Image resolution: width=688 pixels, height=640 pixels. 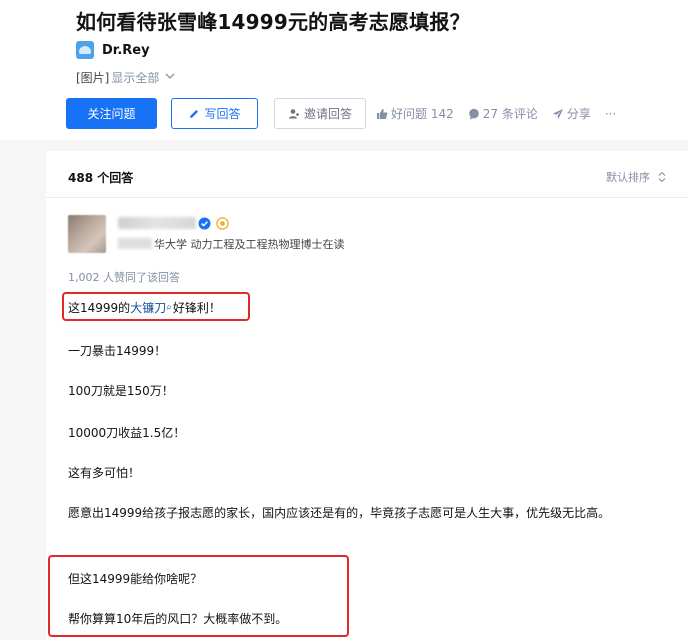 I want to click on user-plus-icon, so click(x=294, y=114).